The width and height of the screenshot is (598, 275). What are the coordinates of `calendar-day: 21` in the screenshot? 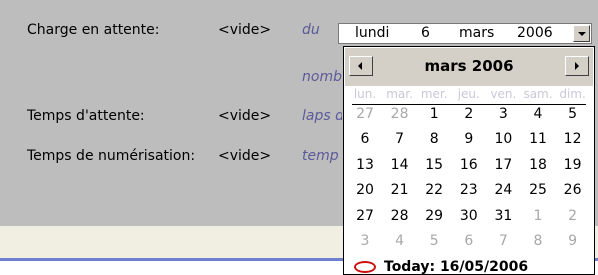 It's located at (400, 190).